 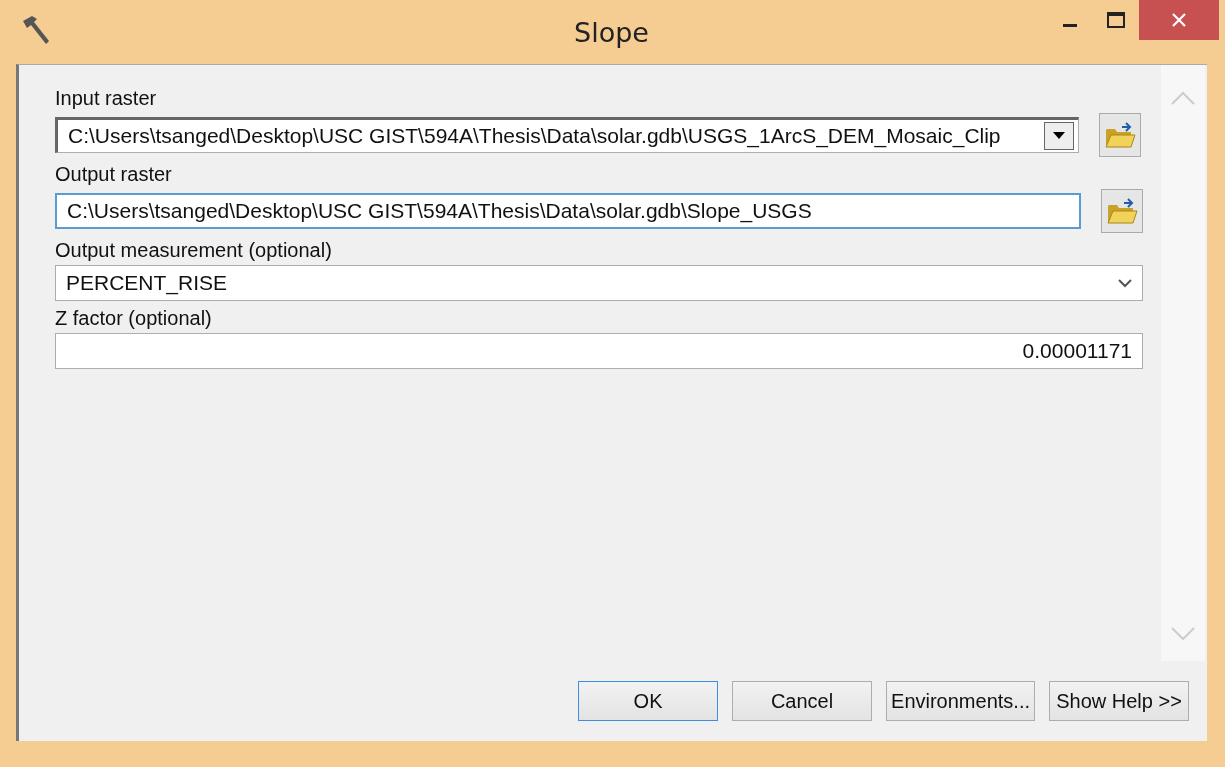 What do you see at coordinates (114, 174) in the screenshot?
I see `field-label: Output raster` at bounding box center [114, 174].